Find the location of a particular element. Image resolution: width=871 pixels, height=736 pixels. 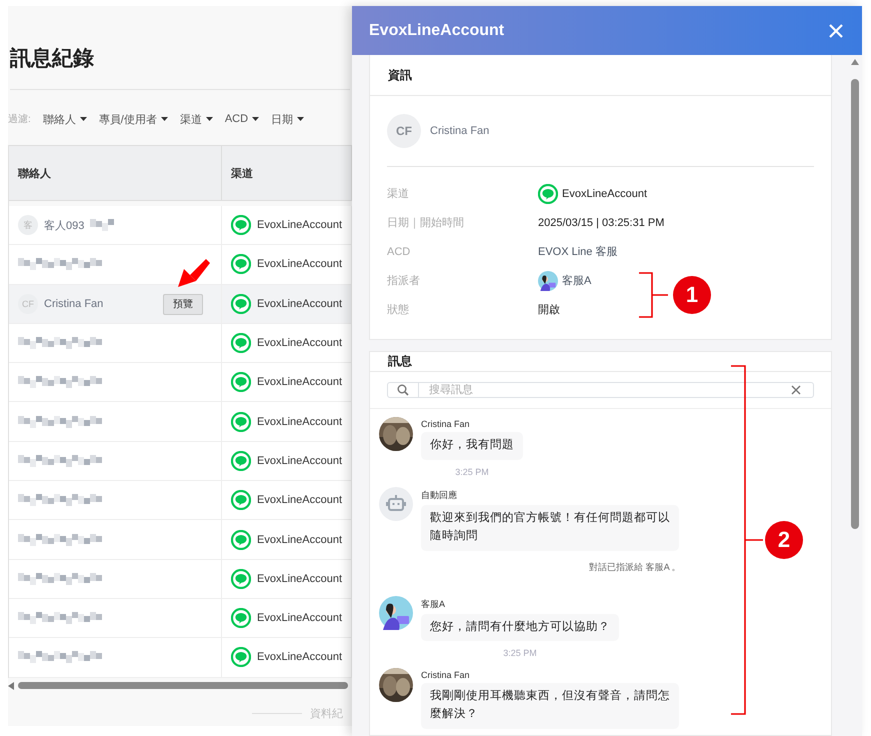

search-icon is located at coordinates (403, 390).